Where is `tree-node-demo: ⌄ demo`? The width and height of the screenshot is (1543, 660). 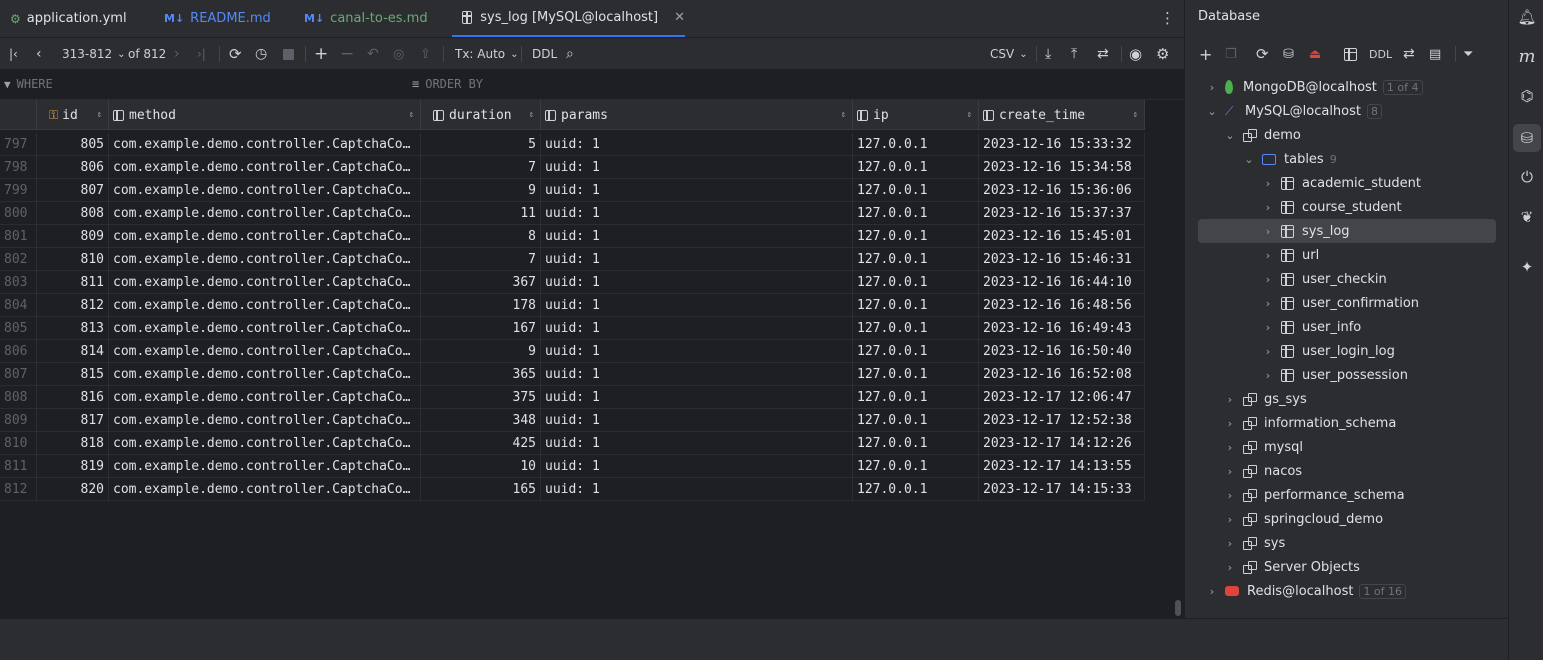 tree-node-demo: ⌄ demo is located at coordinates (1261, 135).